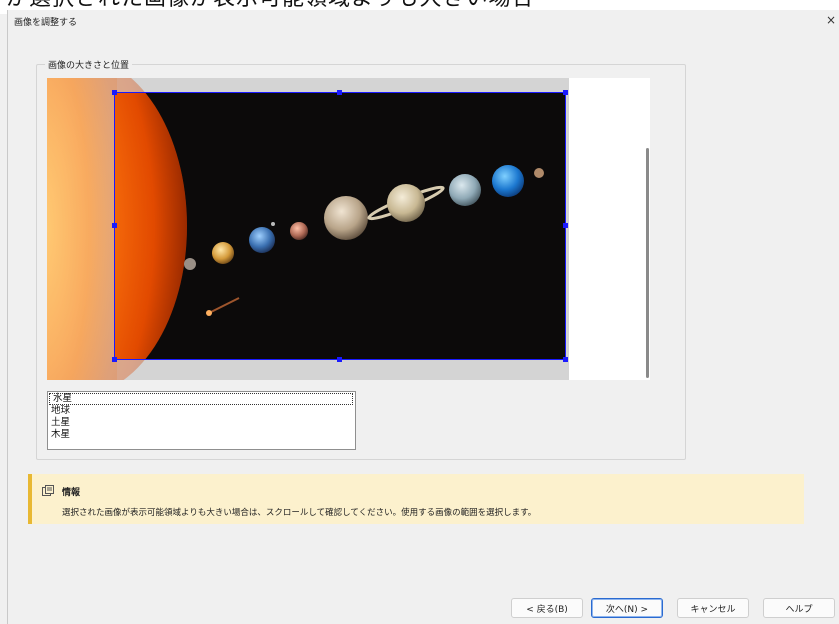  What do you see at coordinates (830, 20) in the screenshot?
I see `close-icon: ×` at bounding box center [830, 20].